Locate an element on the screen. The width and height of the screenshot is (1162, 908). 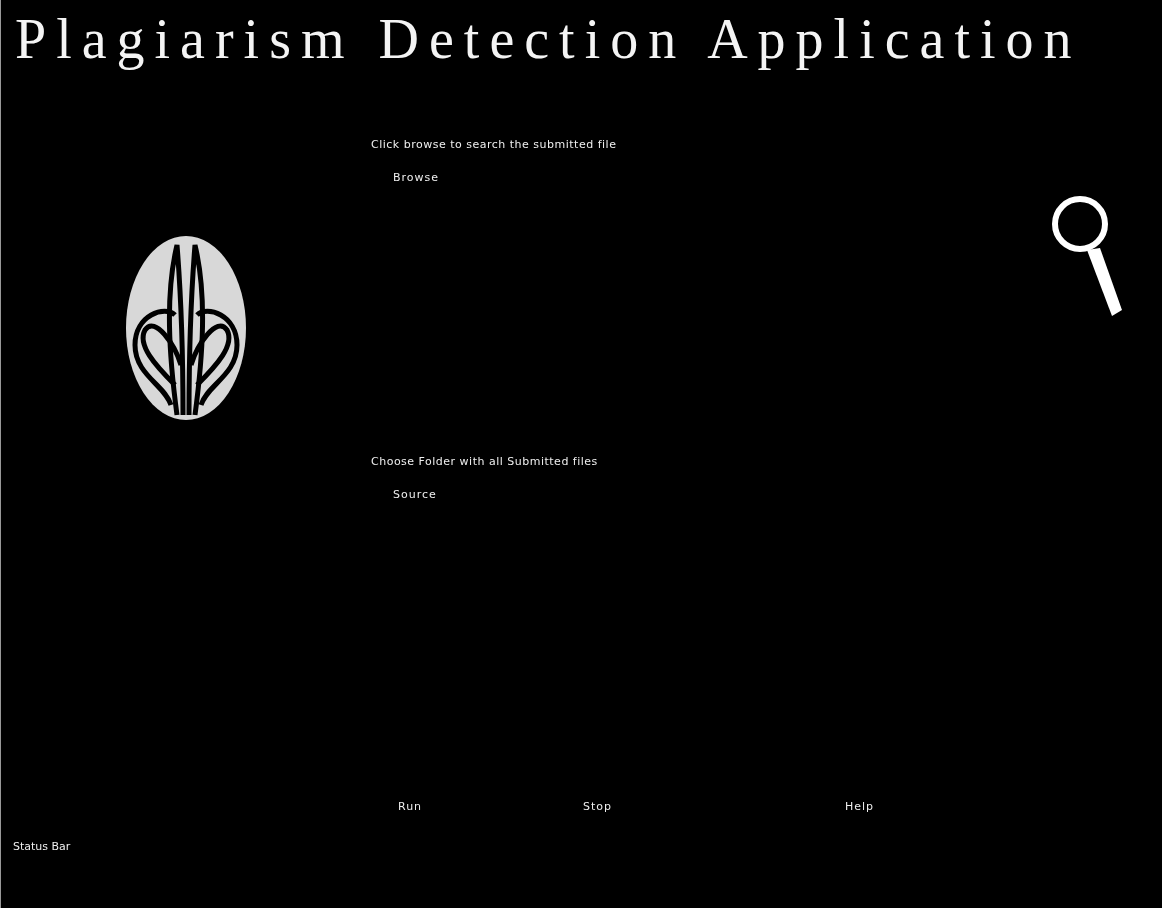
browse-instruction: Click browse to search the submitted file is located at coordinates (494, 144).